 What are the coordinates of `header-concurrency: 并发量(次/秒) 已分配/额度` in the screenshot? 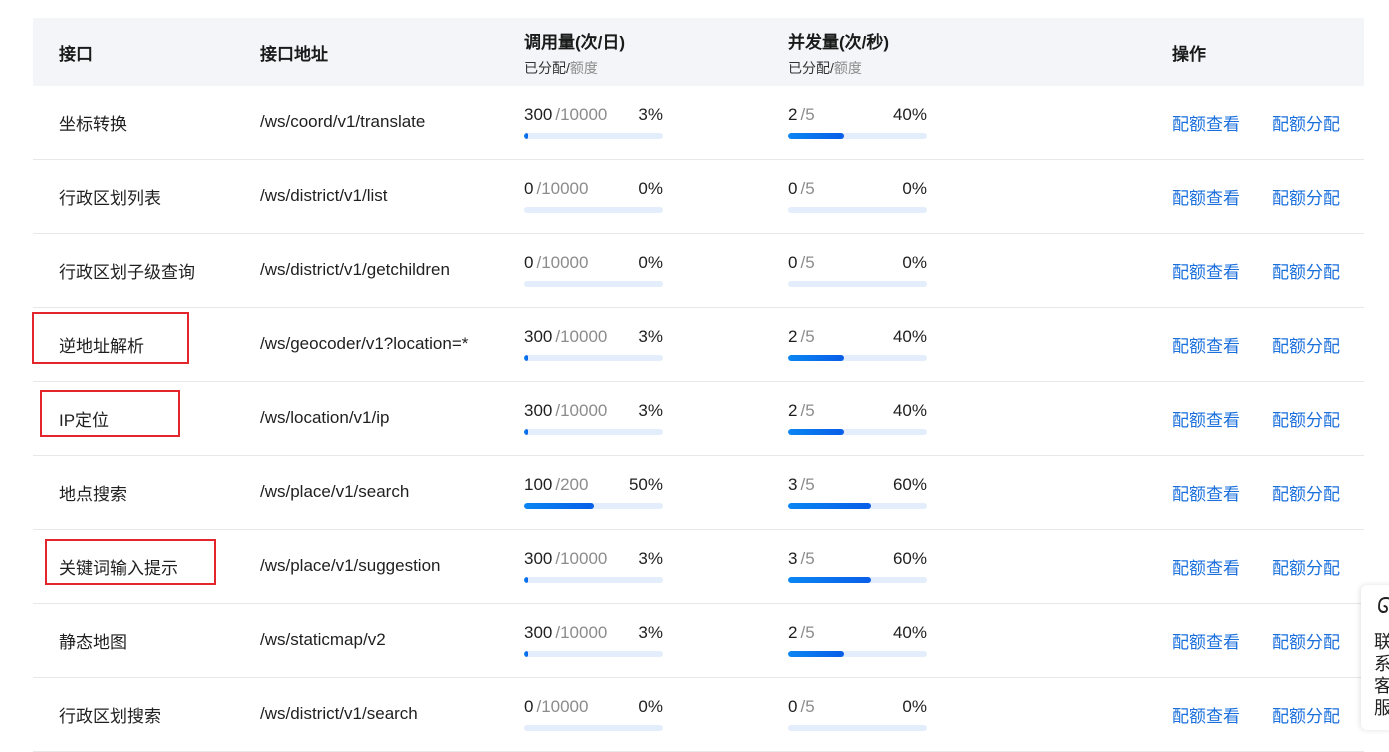 It's located at (839, 54).